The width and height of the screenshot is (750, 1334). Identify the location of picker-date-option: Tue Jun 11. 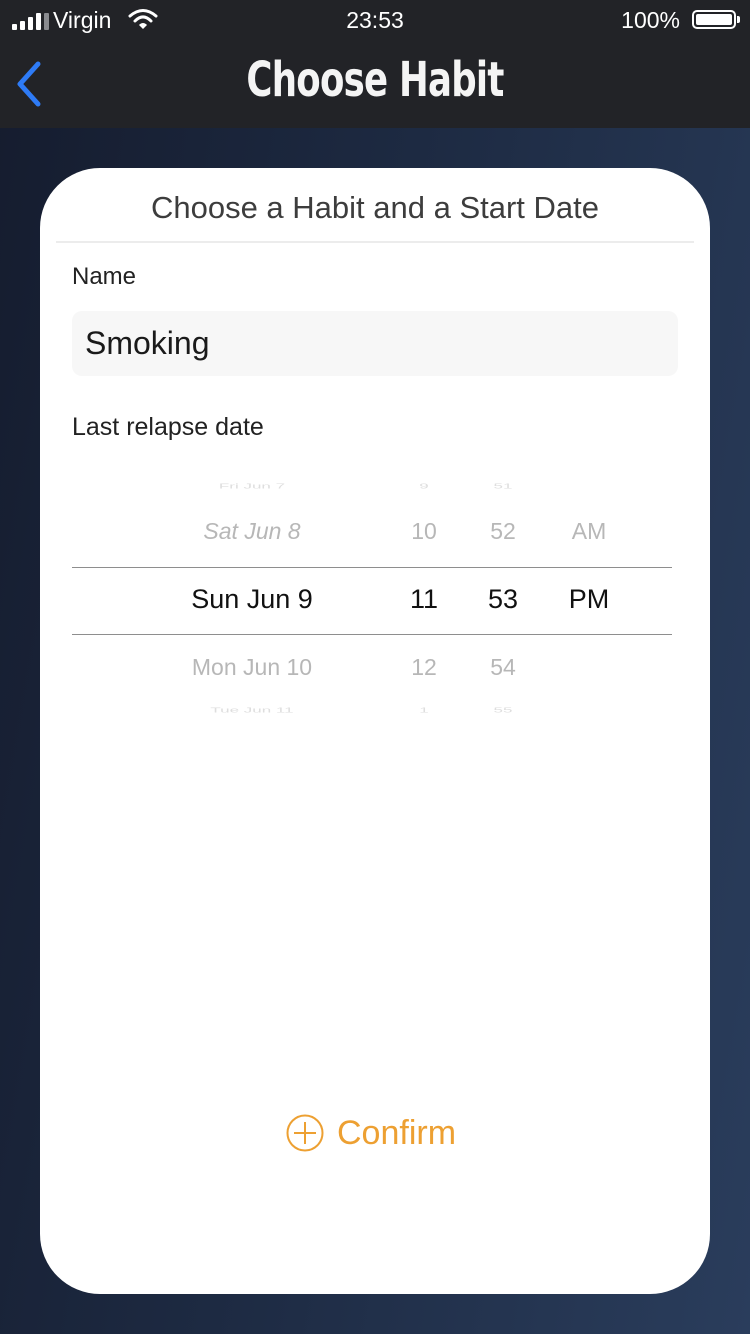
(252, 710).